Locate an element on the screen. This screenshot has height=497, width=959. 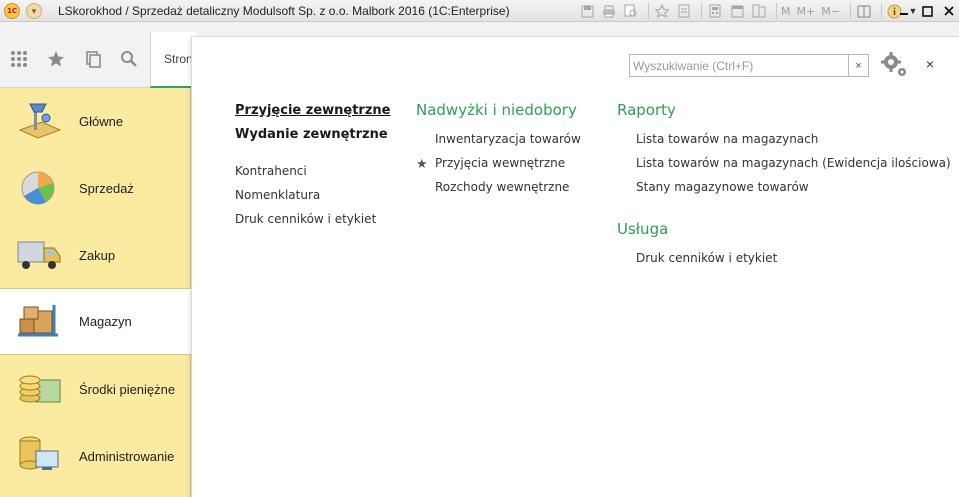
coins-icon is located at coordinates (40, 389).